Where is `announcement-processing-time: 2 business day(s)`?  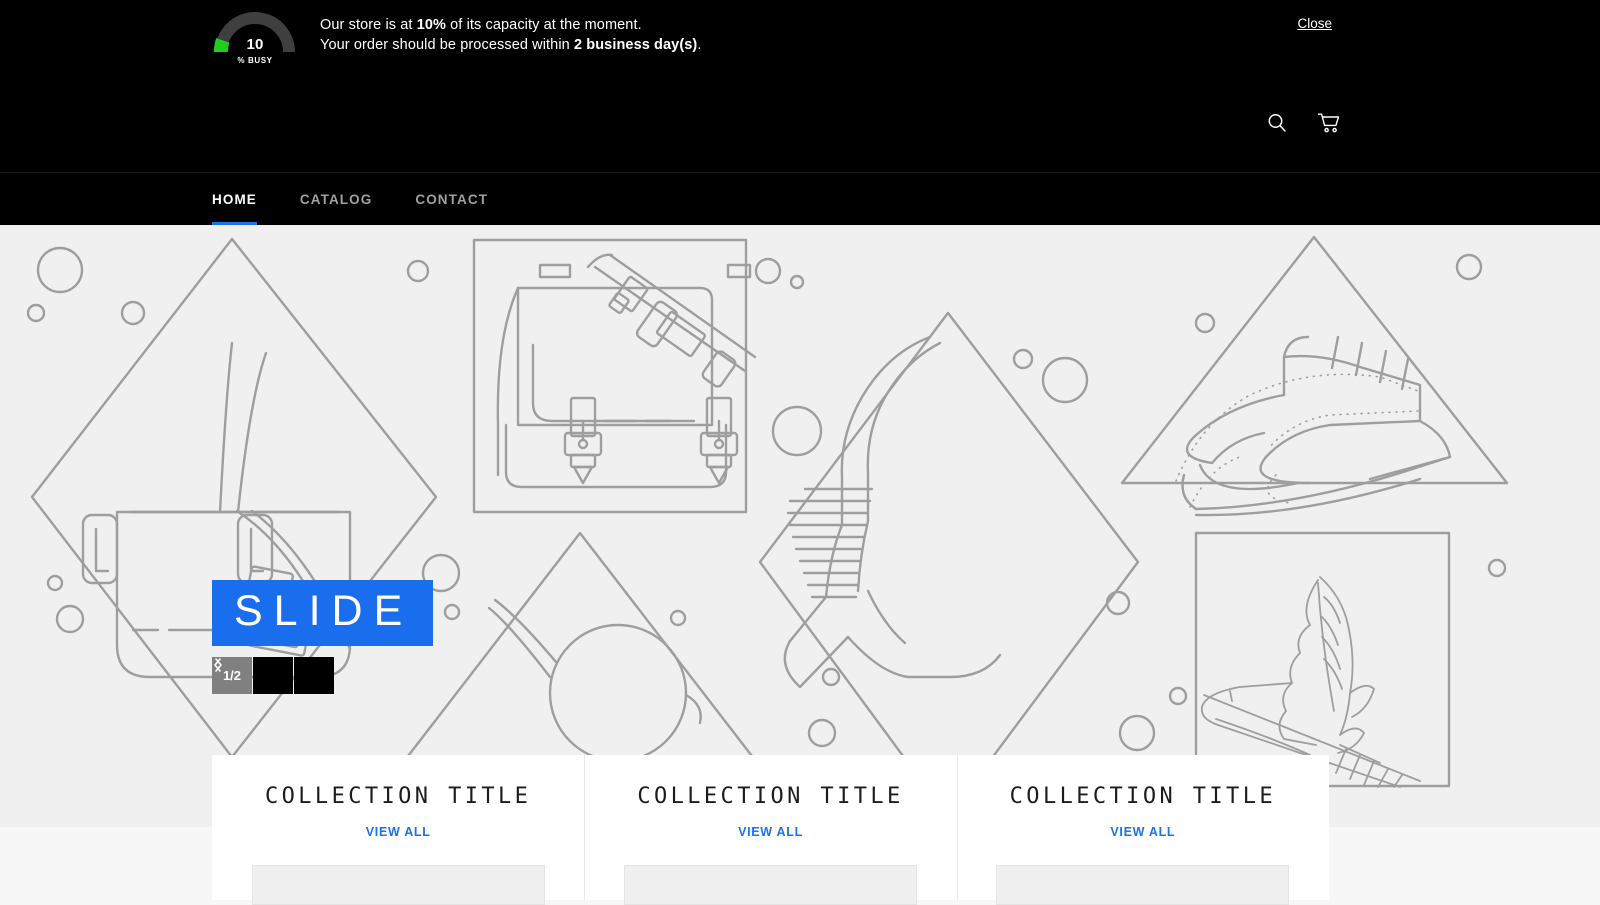 announcement-processing-time: 2 business day(s) is located at coordinates (635, 45).